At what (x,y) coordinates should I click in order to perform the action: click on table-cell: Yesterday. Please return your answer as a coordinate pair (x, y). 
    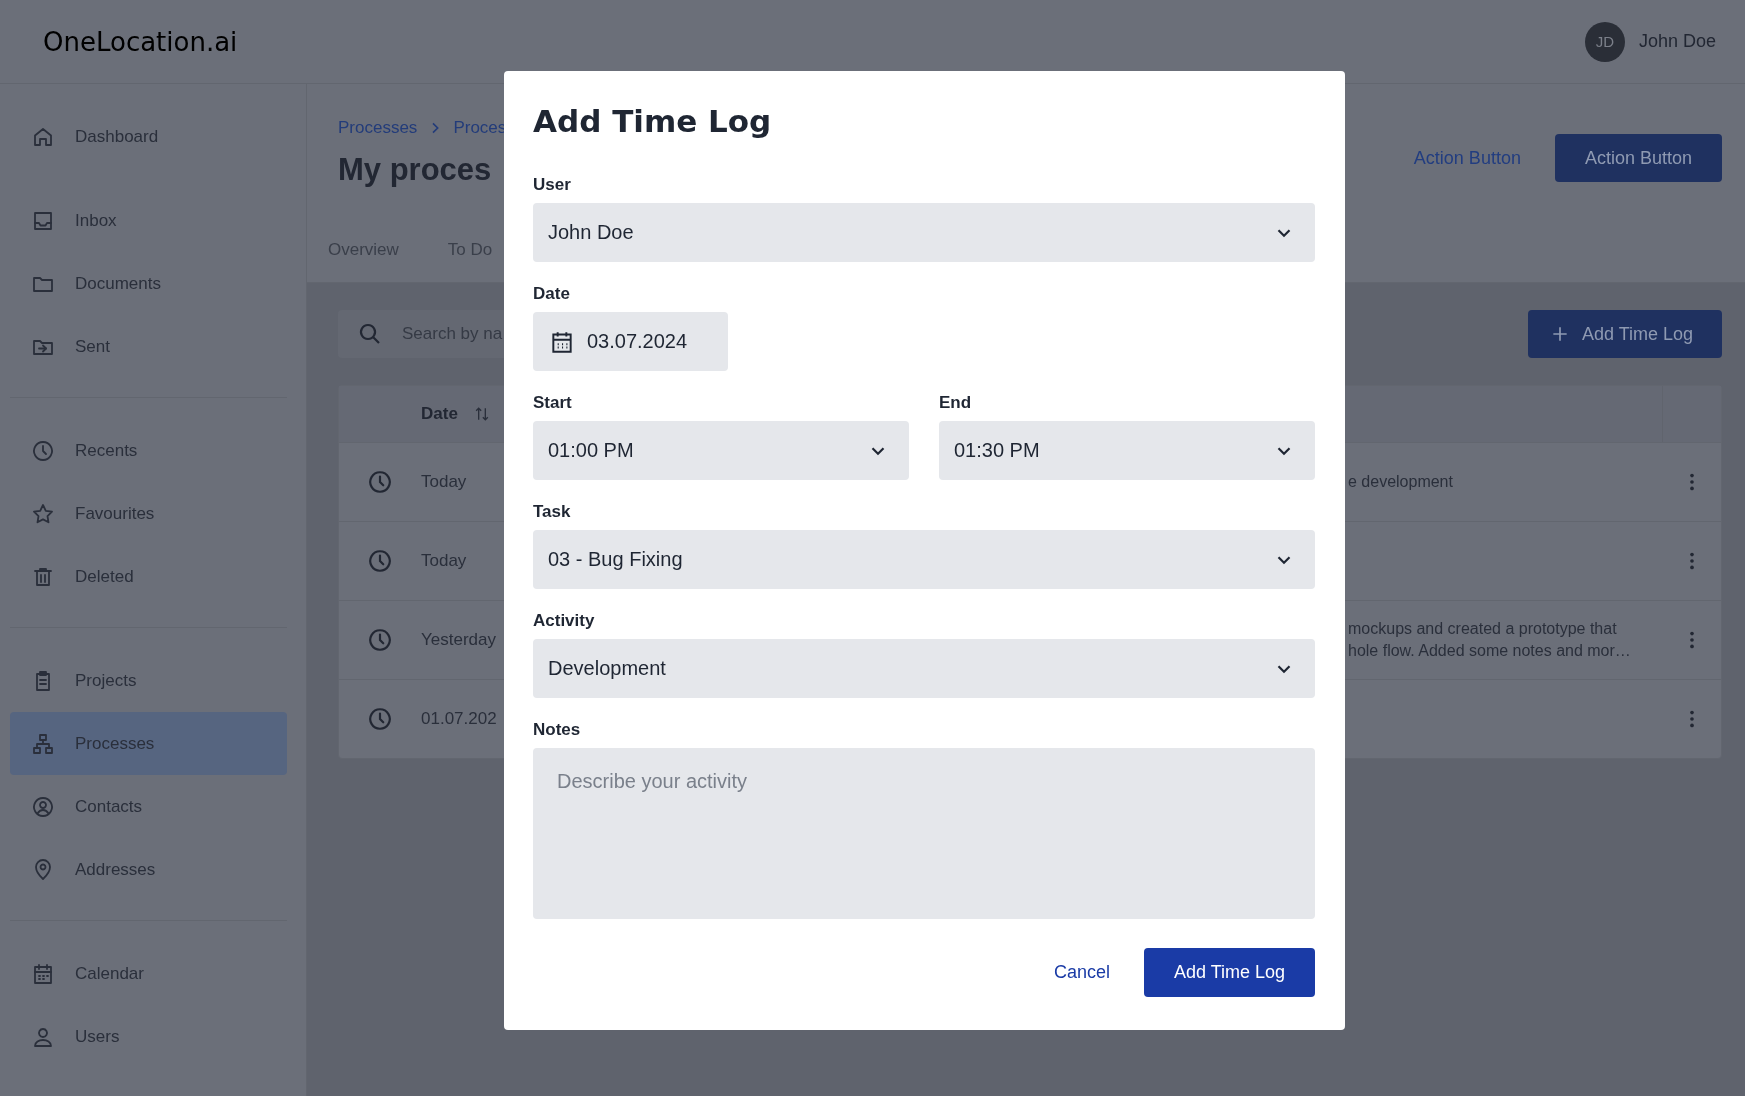
    Looking at the image, I should click on (458, 640).